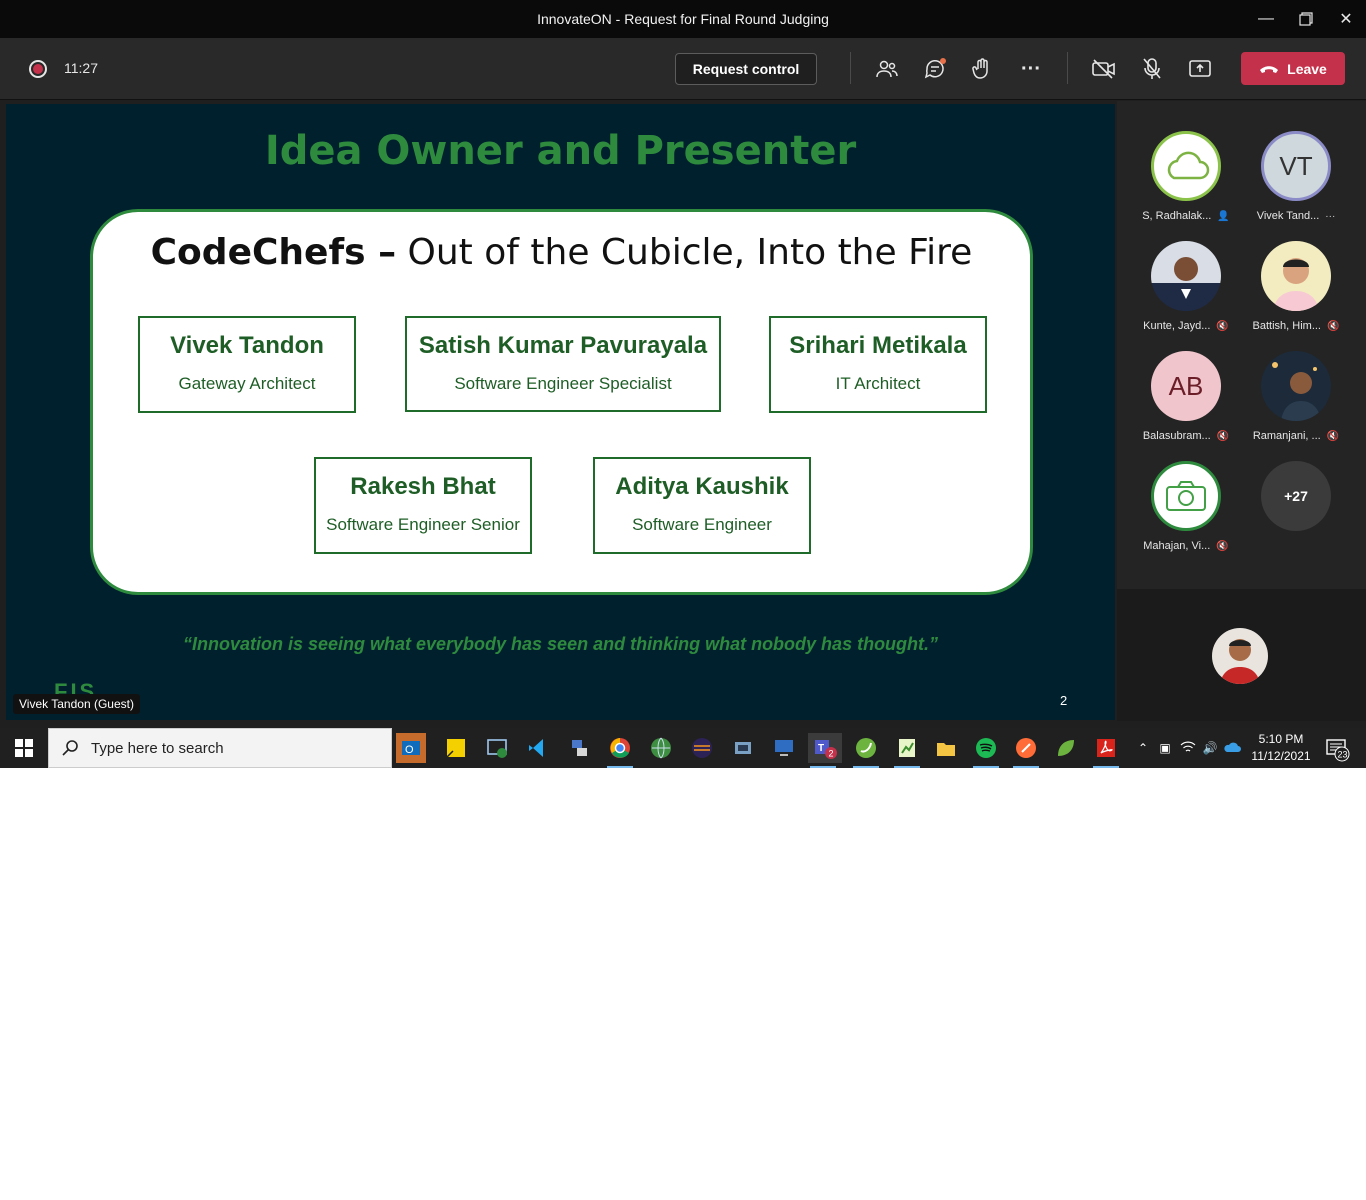  Describe the element at coordinates (70, 748) in the screenshot. I see `search-icon` at that location.